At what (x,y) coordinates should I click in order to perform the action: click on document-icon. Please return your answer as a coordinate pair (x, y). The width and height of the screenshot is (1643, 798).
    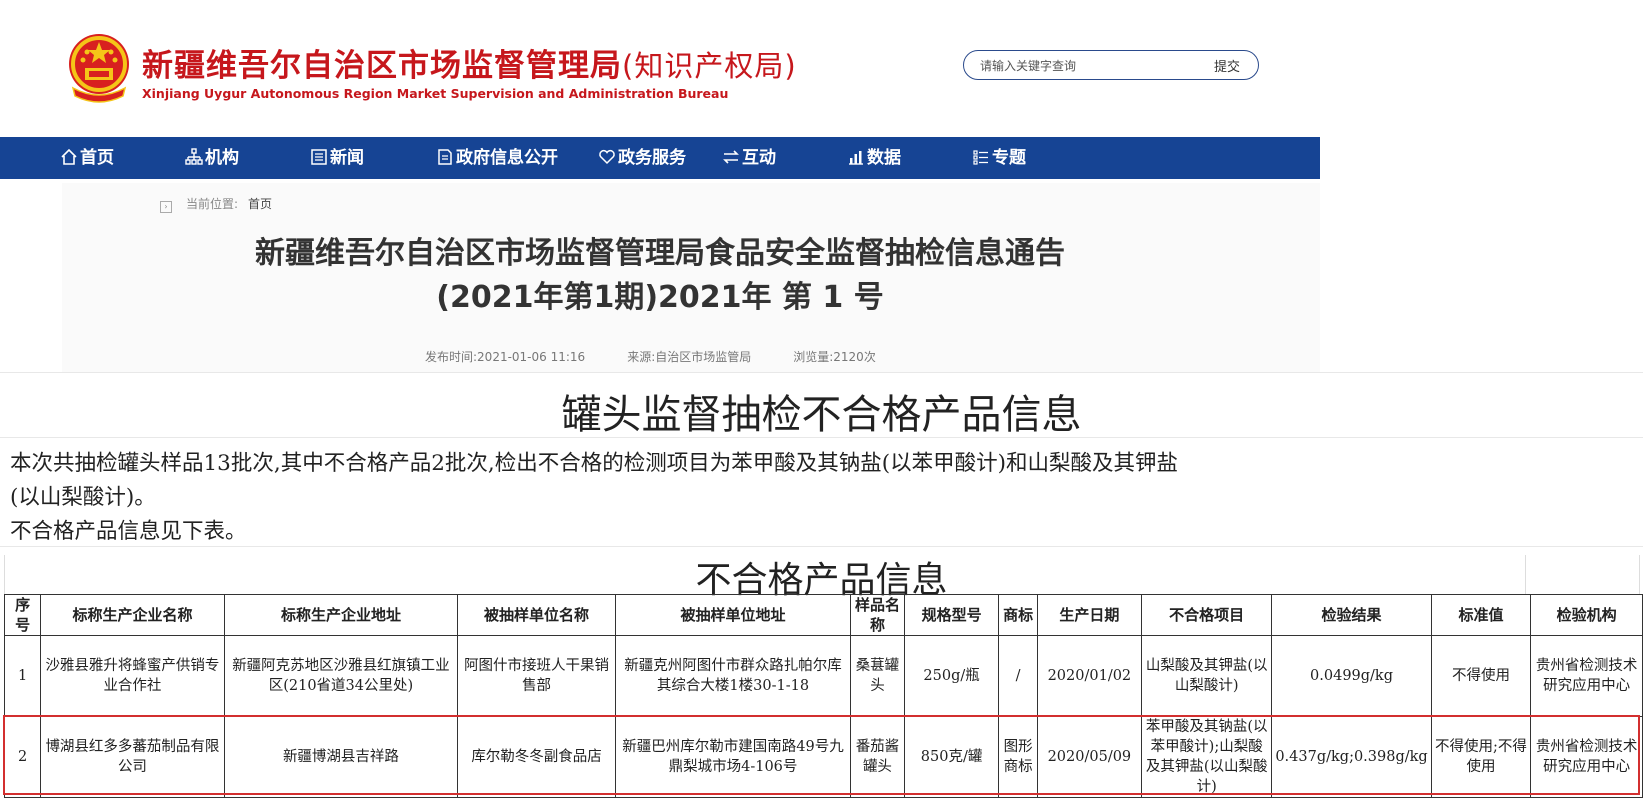
    Looking at the image, I should click on (445, 157).